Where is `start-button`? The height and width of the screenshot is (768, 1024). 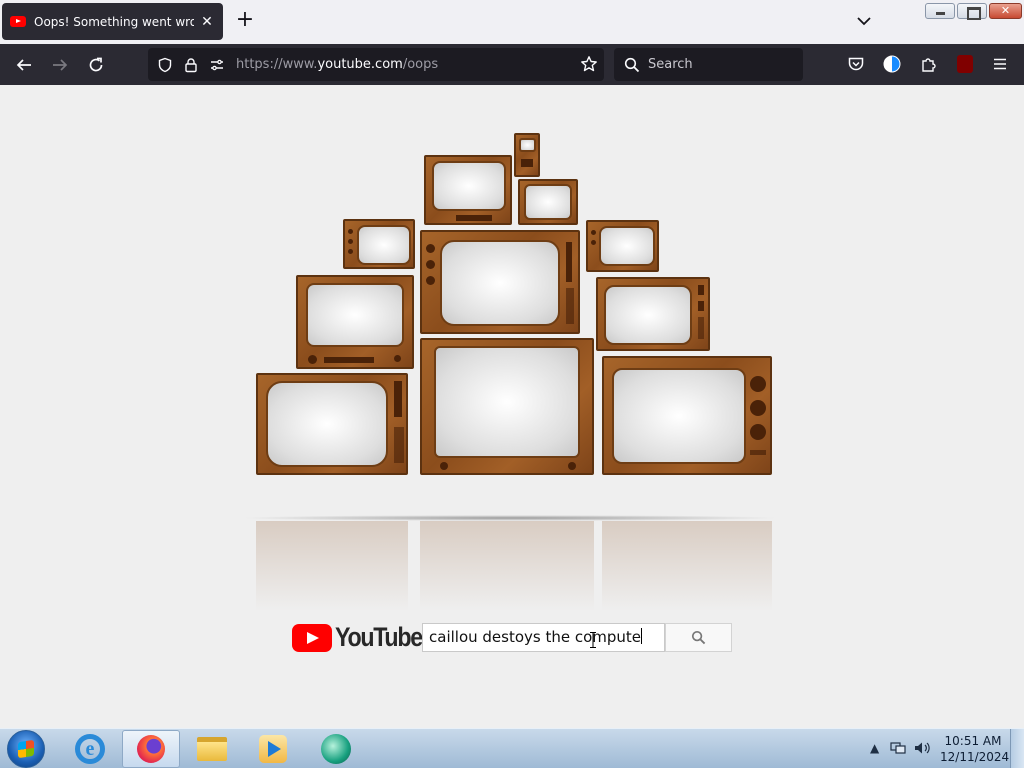 start-button is located at coordinates (26, 749).